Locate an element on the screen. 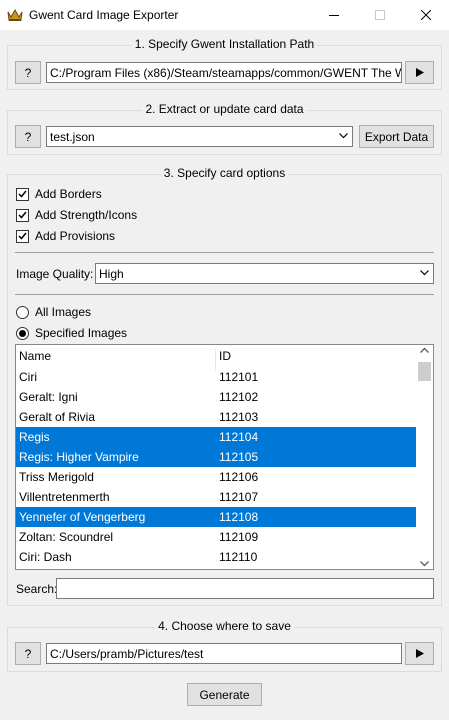 The height and width of the screenshot is (720, 449). add-borders-label: Add Borders is located at coordinates (68, 194).